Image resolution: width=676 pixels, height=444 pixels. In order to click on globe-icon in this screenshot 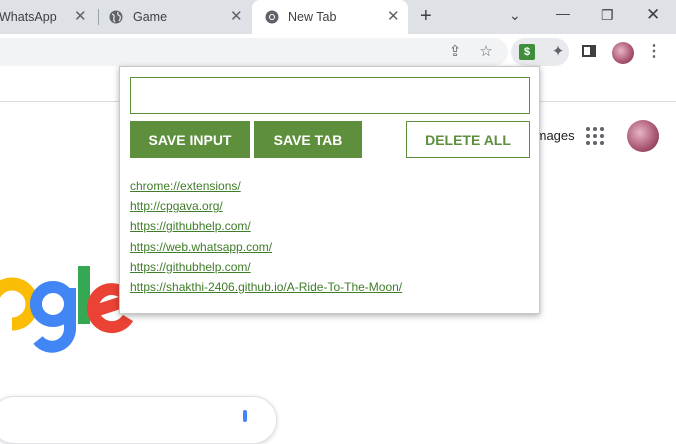, I will do `click(116, 17)`.